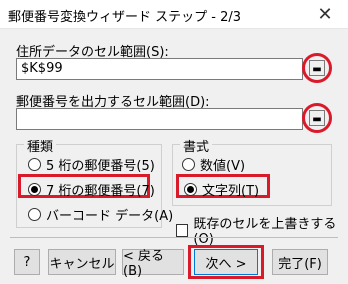 Image resolution: width=348 pixels, height=284 pixels. Describe the element at coordinates (100, 166) in the screenshot. I see `type-option-5digit-label: 5 桁の郵便番号(5)` at that location.